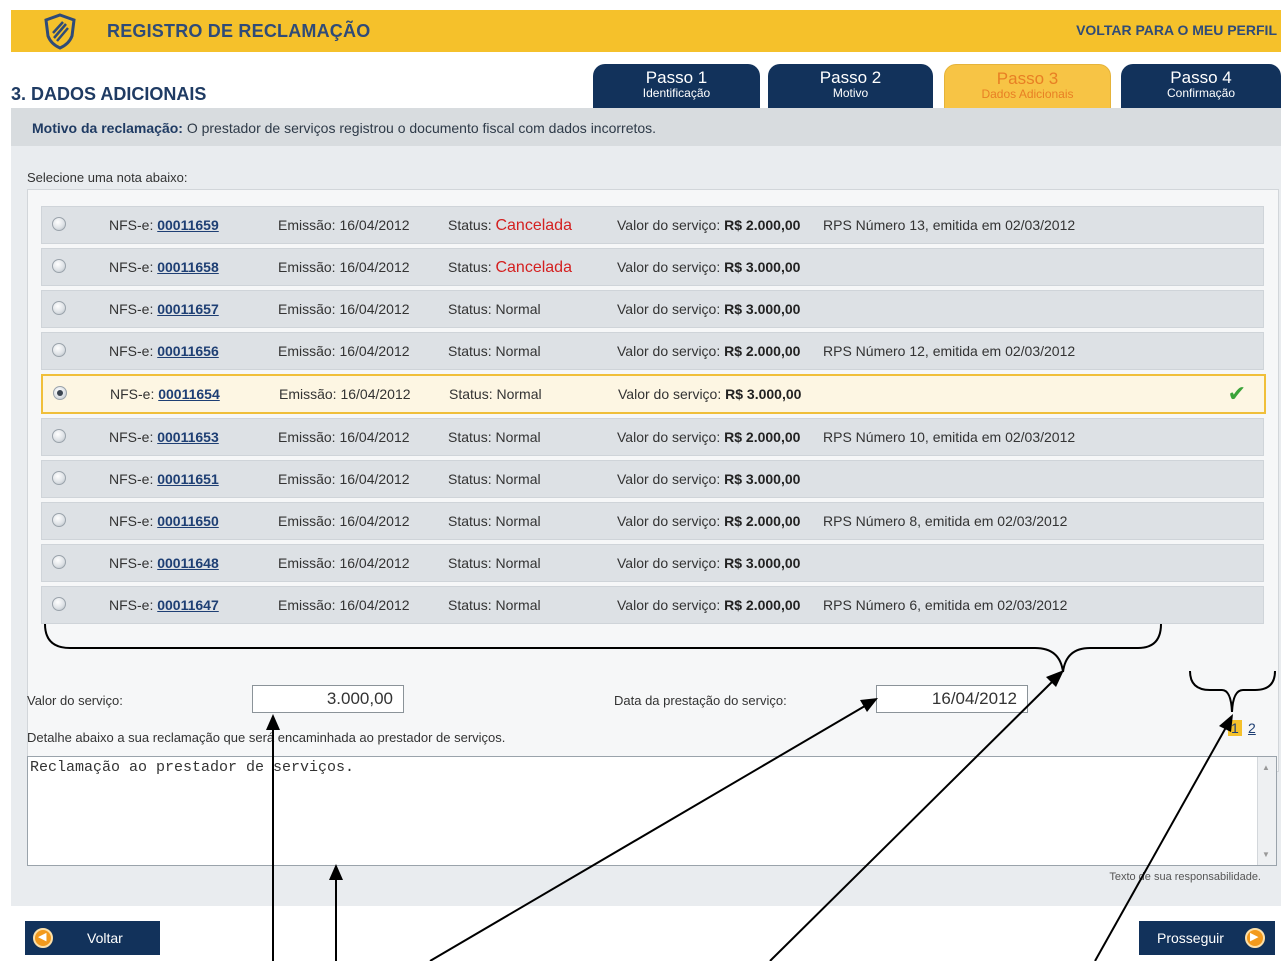  I want to click on tab-step-2: Passo 2 Motivo, so click(850, 86).